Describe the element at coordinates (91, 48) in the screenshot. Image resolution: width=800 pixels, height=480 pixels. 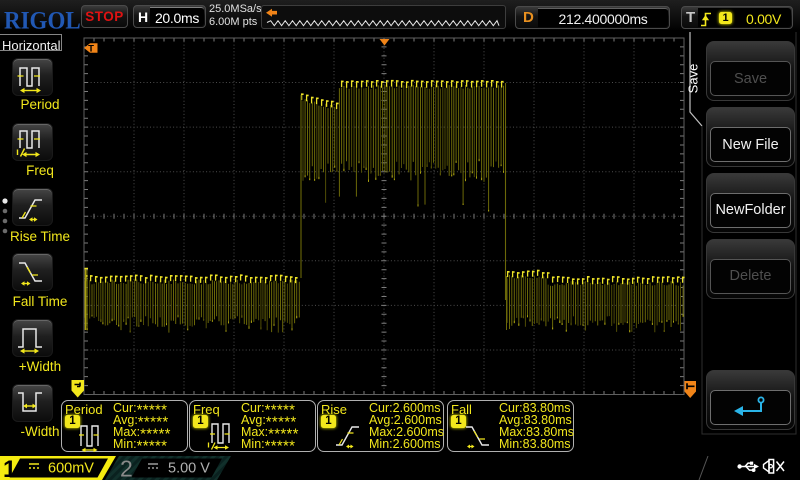
I see `svg-text: T` at that location.